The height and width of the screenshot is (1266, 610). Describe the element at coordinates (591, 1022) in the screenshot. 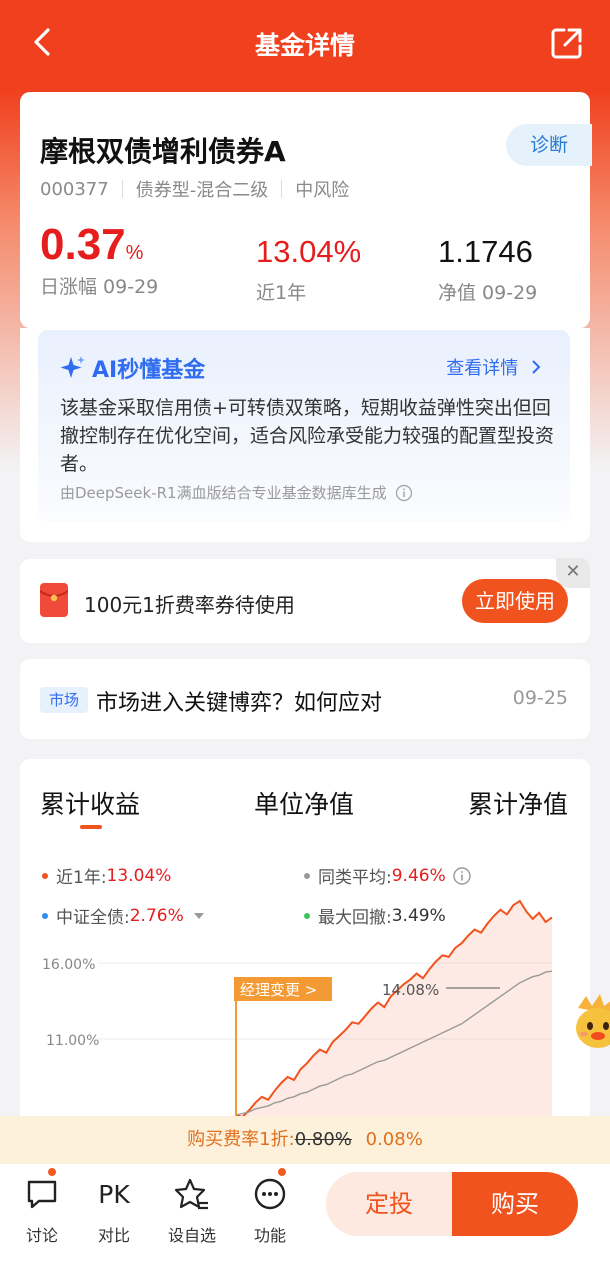

I see `mascot-icon` at that location.